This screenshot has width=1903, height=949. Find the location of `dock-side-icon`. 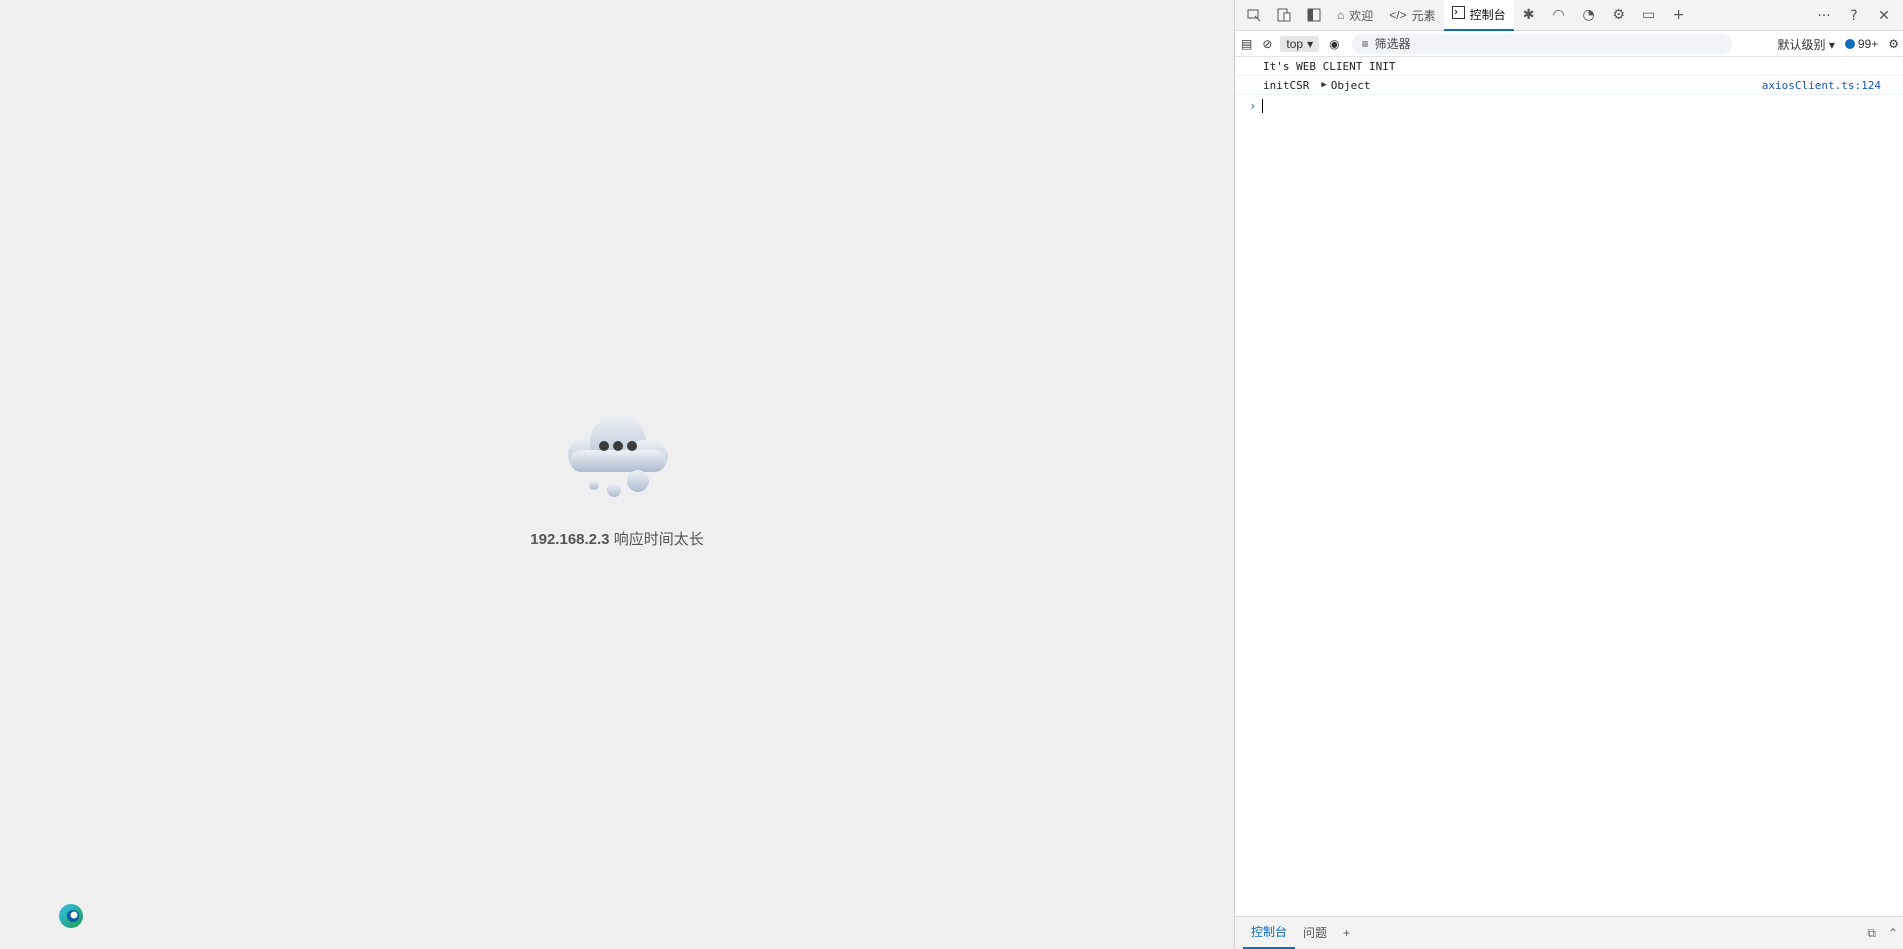

dock-side-icon is located at coordinates (1314, 15).